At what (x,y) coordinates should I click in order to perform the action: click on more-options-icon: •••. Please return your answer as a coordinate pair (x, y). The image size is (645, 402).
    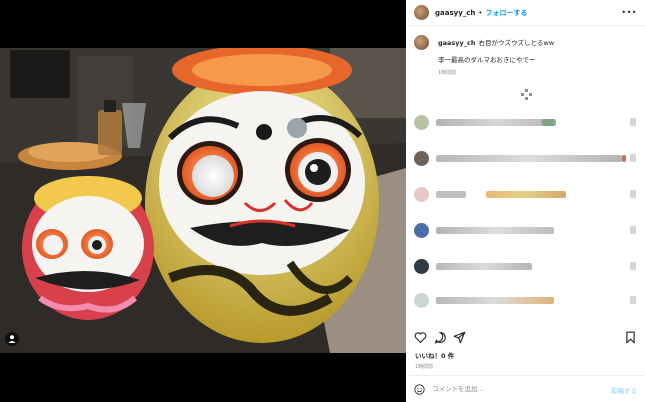
    Looking at the image, I should click on (629, 12).